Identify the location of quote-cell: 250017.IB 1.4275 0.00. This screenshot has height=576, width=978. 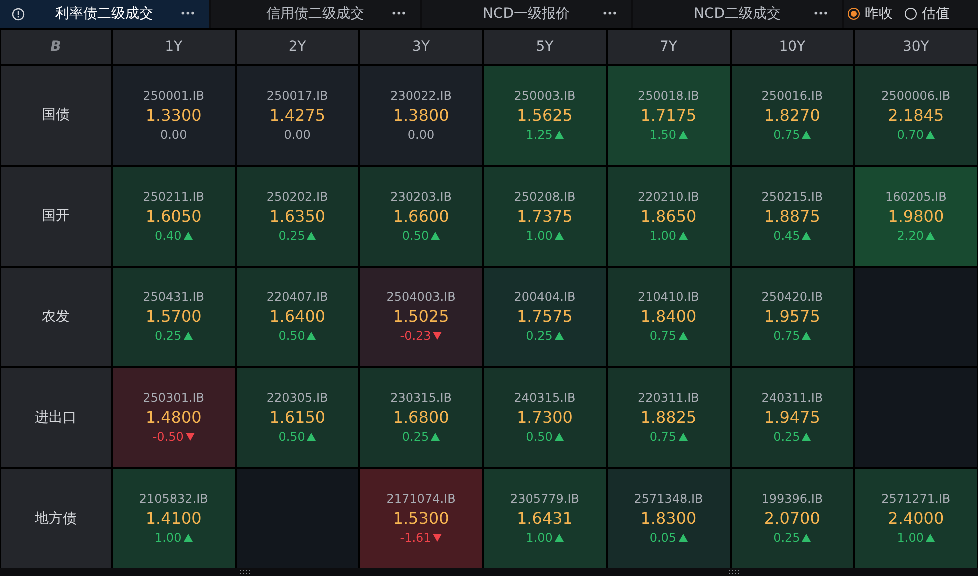
(297, 115).